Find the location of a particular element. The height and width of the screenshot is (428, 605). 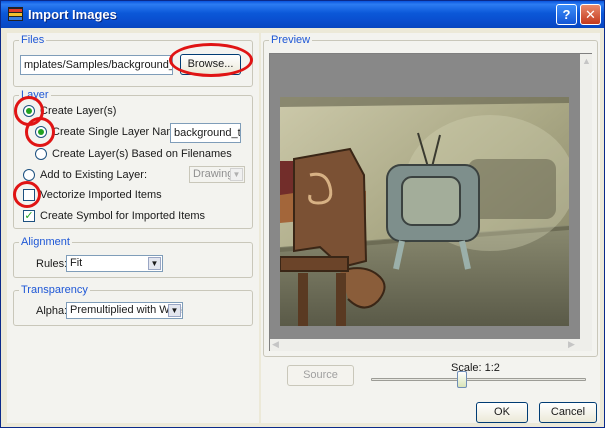

rules-label: Rules: is located at coordinates (52, 264).